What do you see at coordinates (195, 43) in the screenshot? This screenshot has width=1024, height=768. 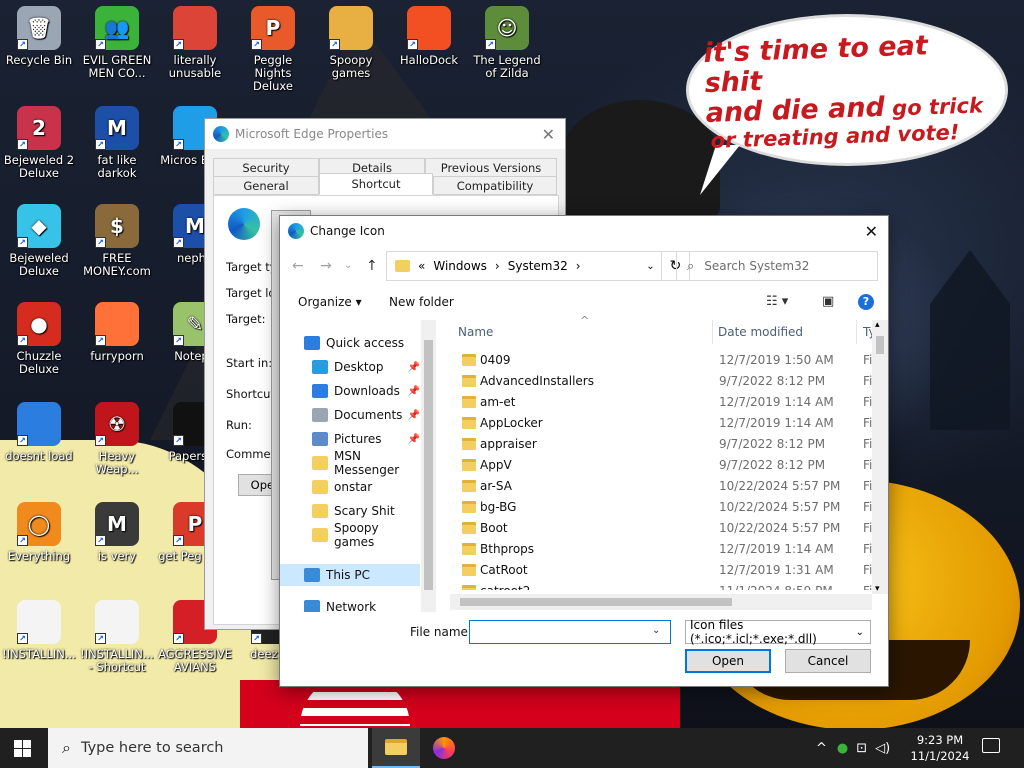 I see `desktop-icon: ↗ literally unusable` at bounding box center [195, 43].